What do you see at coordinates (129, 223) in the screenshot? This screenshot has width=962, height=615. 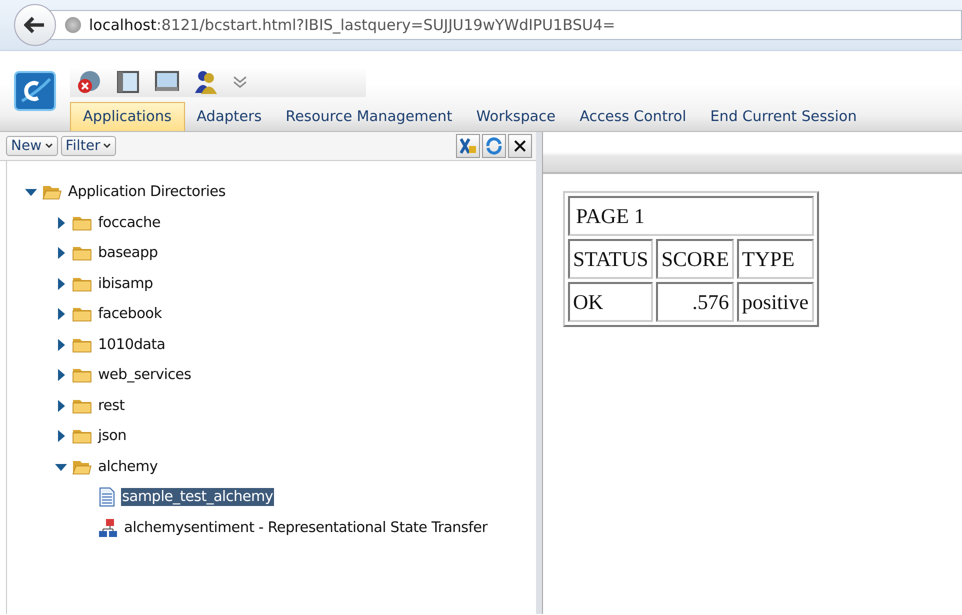 I see `tree-item: foccache` at bounding box center [129, 223].